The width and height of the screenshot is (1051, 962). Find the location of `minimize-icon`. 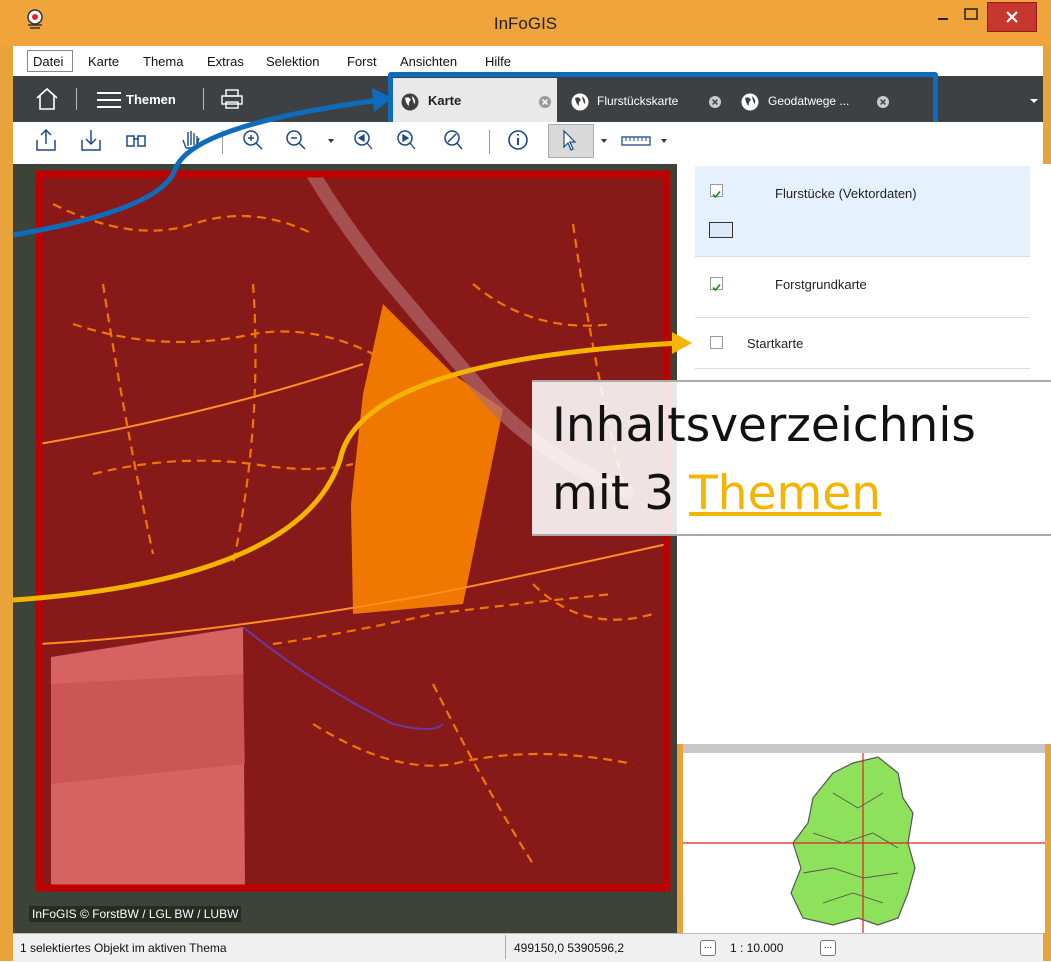

minimize-icon is located at coordinates (943, 16).